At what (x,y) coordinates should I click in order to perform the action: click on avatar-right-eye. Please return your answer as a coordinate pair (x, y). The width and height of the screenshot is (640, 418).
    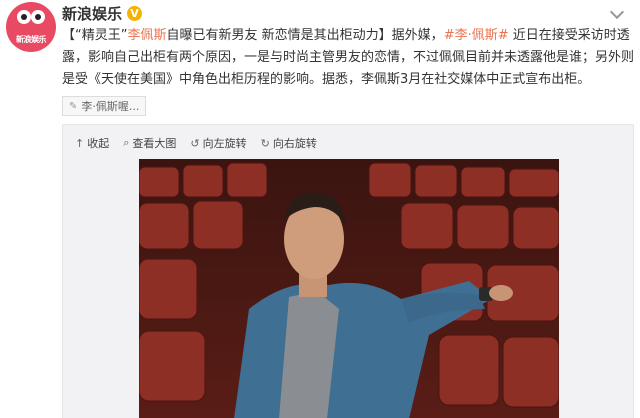
    Looking at the image, I should click on (38, 17).